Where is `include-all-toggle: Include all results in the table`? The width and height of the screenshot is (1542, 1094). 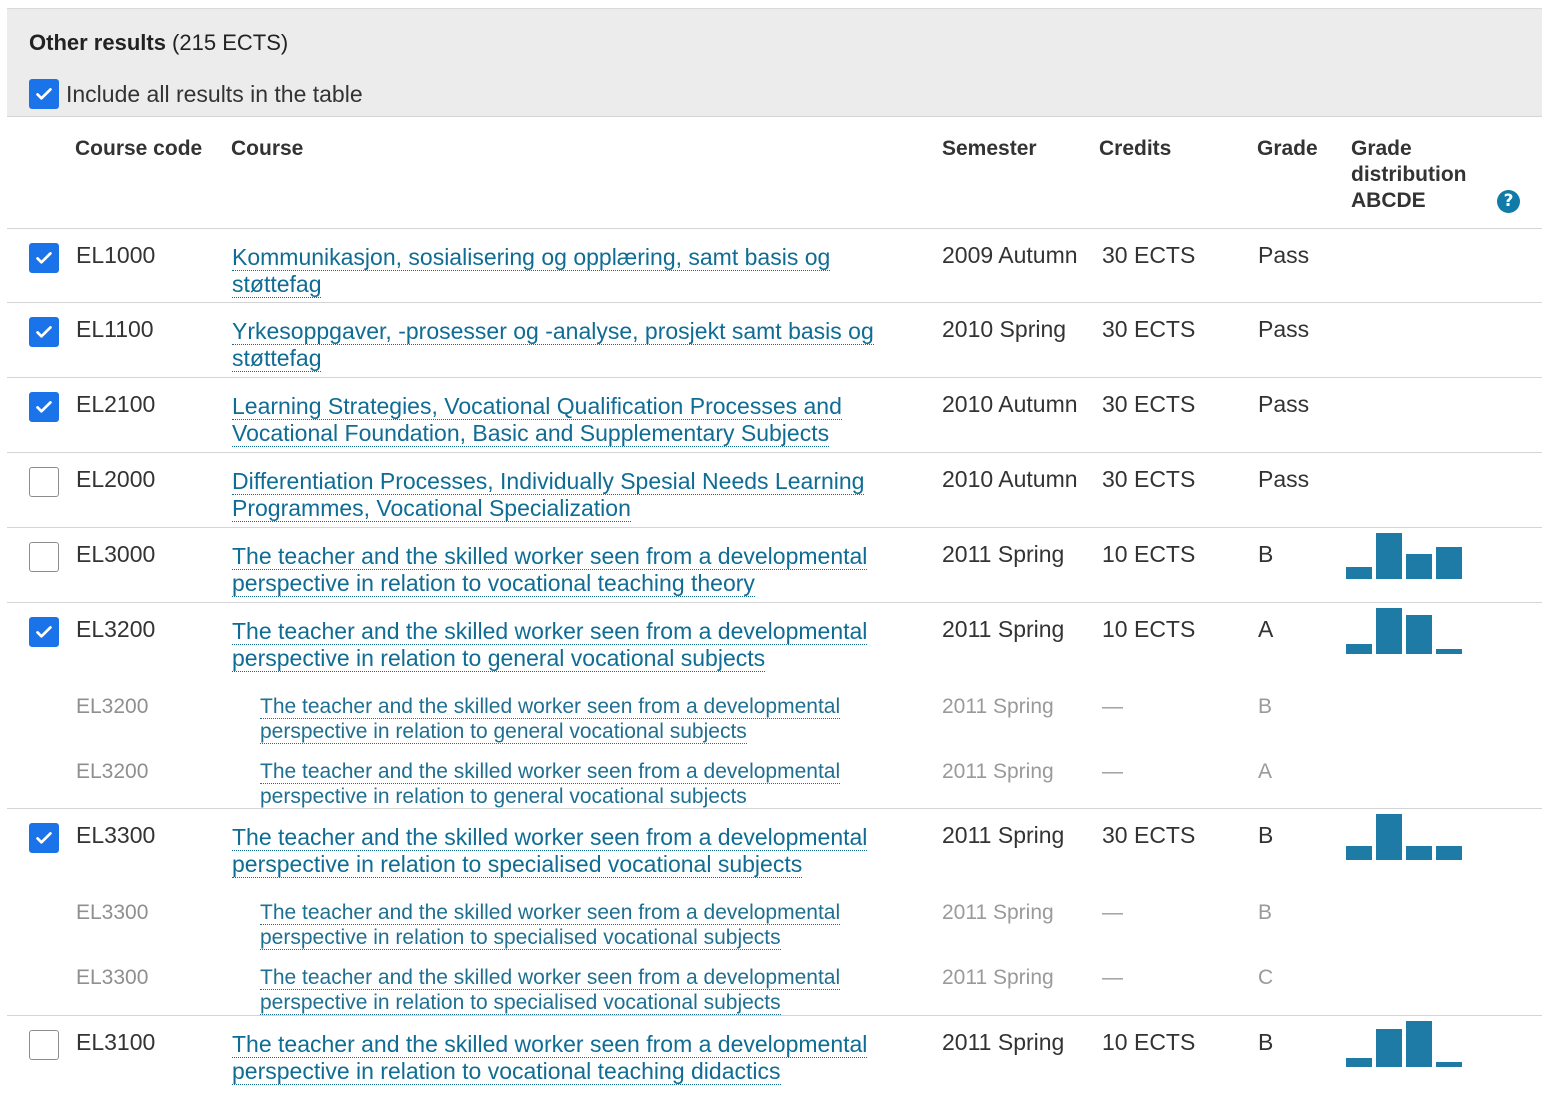 include-all-toggle: Include all results in the table is located at coordinates (196, 94).